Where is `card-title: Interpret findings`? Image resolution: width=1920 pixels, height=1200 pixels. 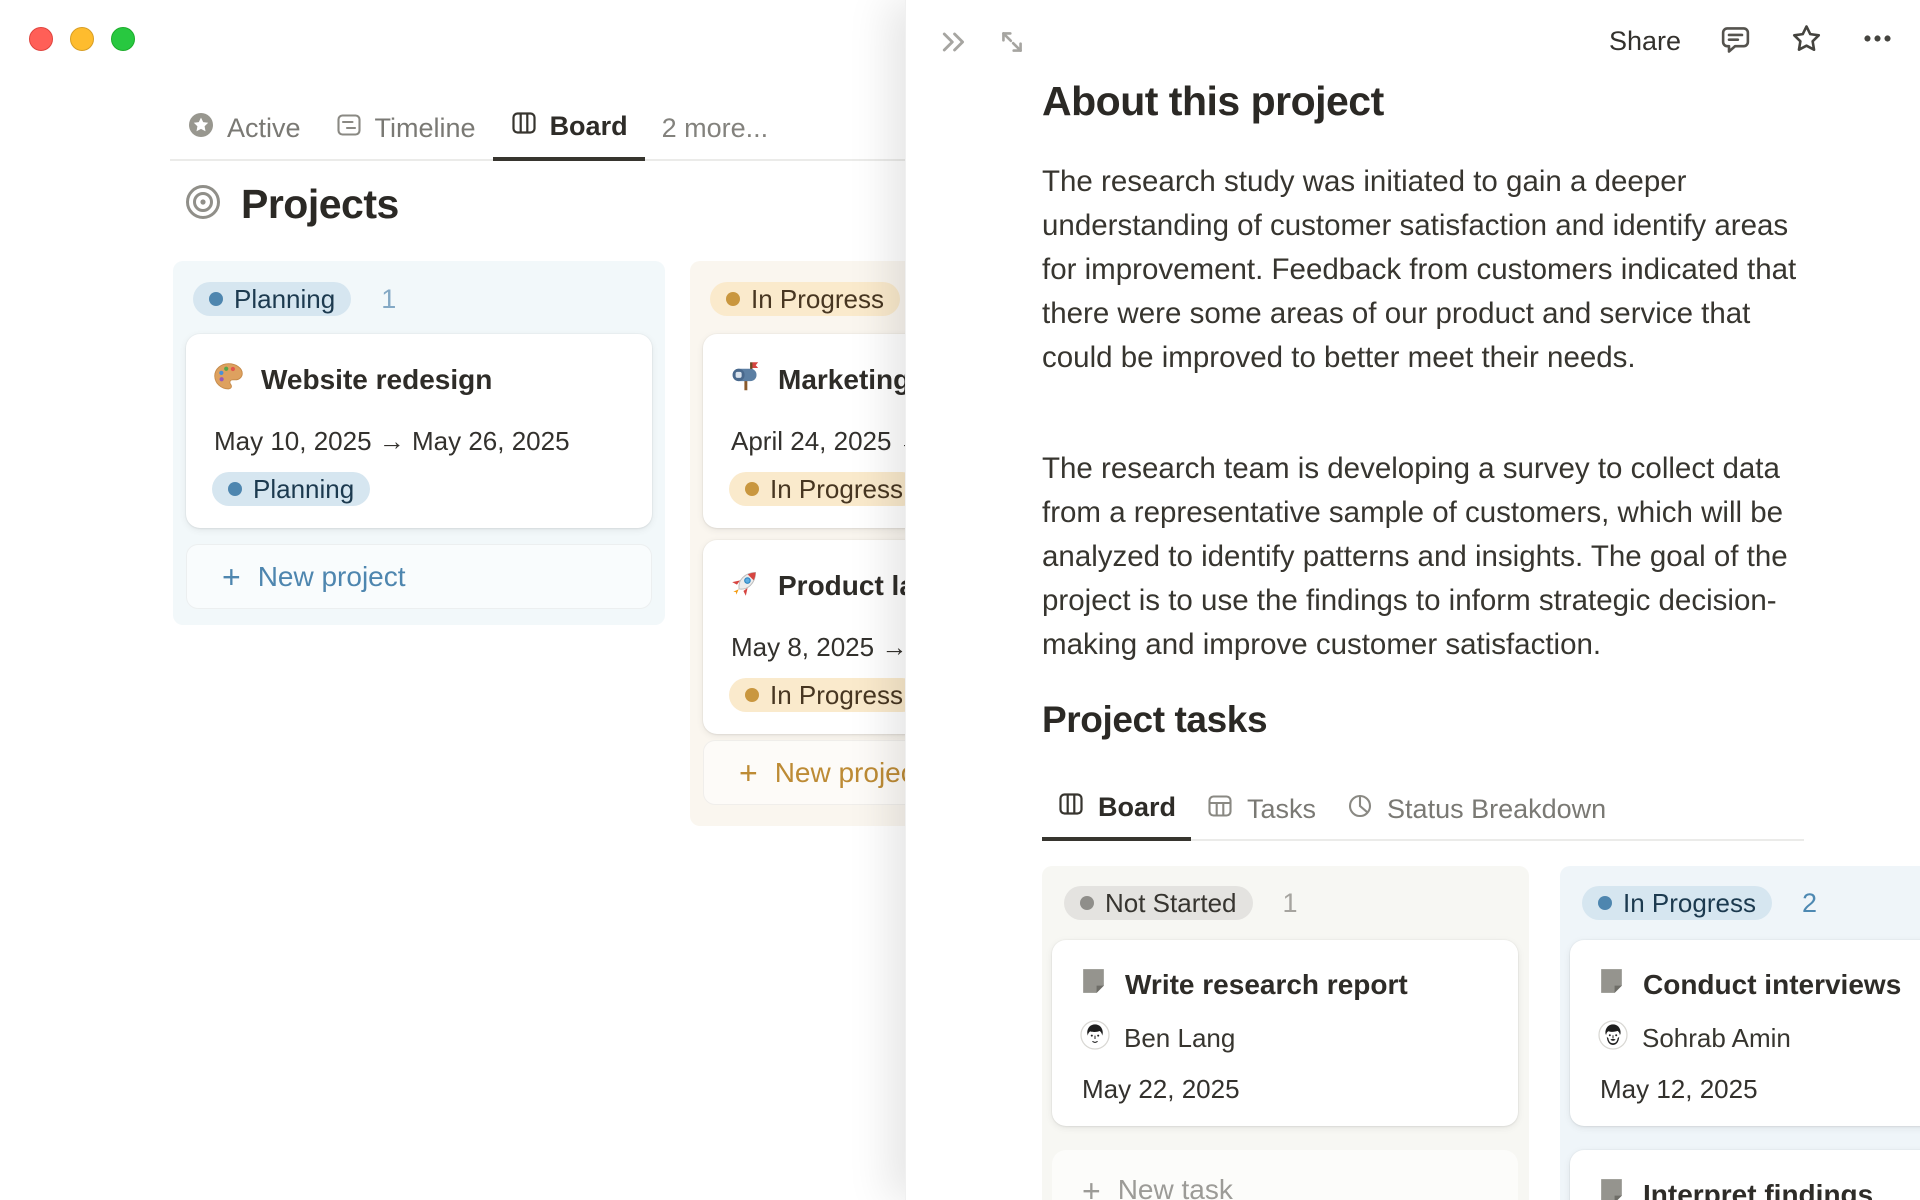 card-title: Interpret findings is located at coordinates (1758, 1189).